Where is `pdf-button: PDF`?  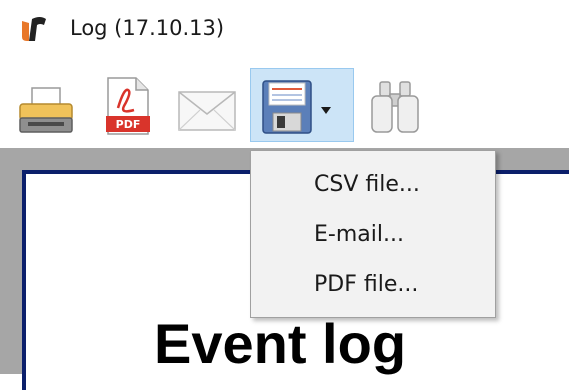 pdf-button: PDF is located at coordinates (128, 105).